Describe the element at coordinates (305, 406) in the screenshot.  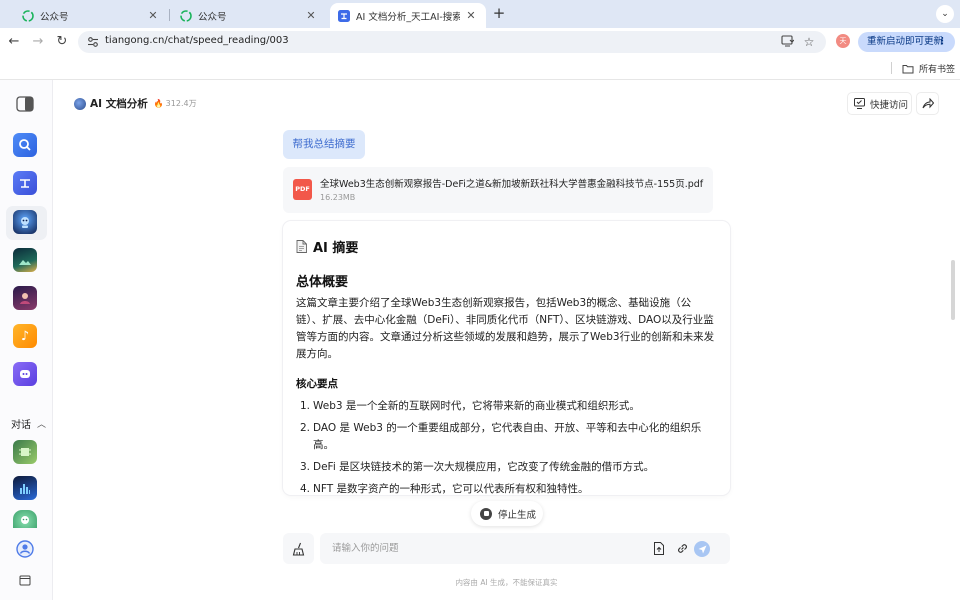
I see `list-item-number: 1.` at that location.